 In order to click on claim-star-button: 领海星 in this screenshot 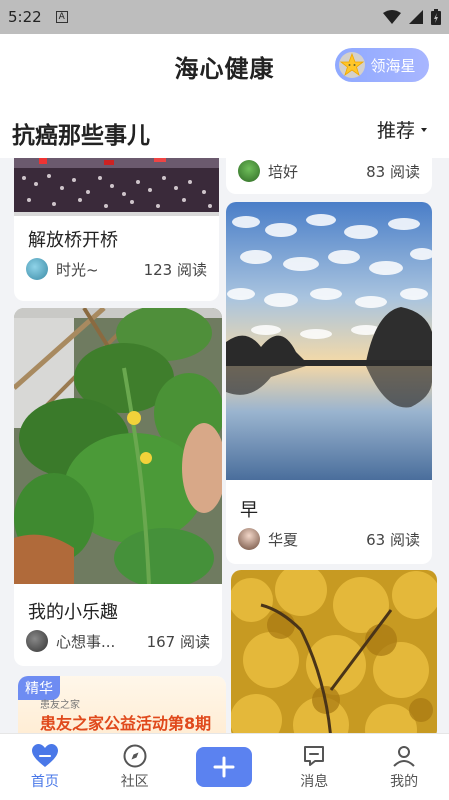, I will do `click(382, 65)`.